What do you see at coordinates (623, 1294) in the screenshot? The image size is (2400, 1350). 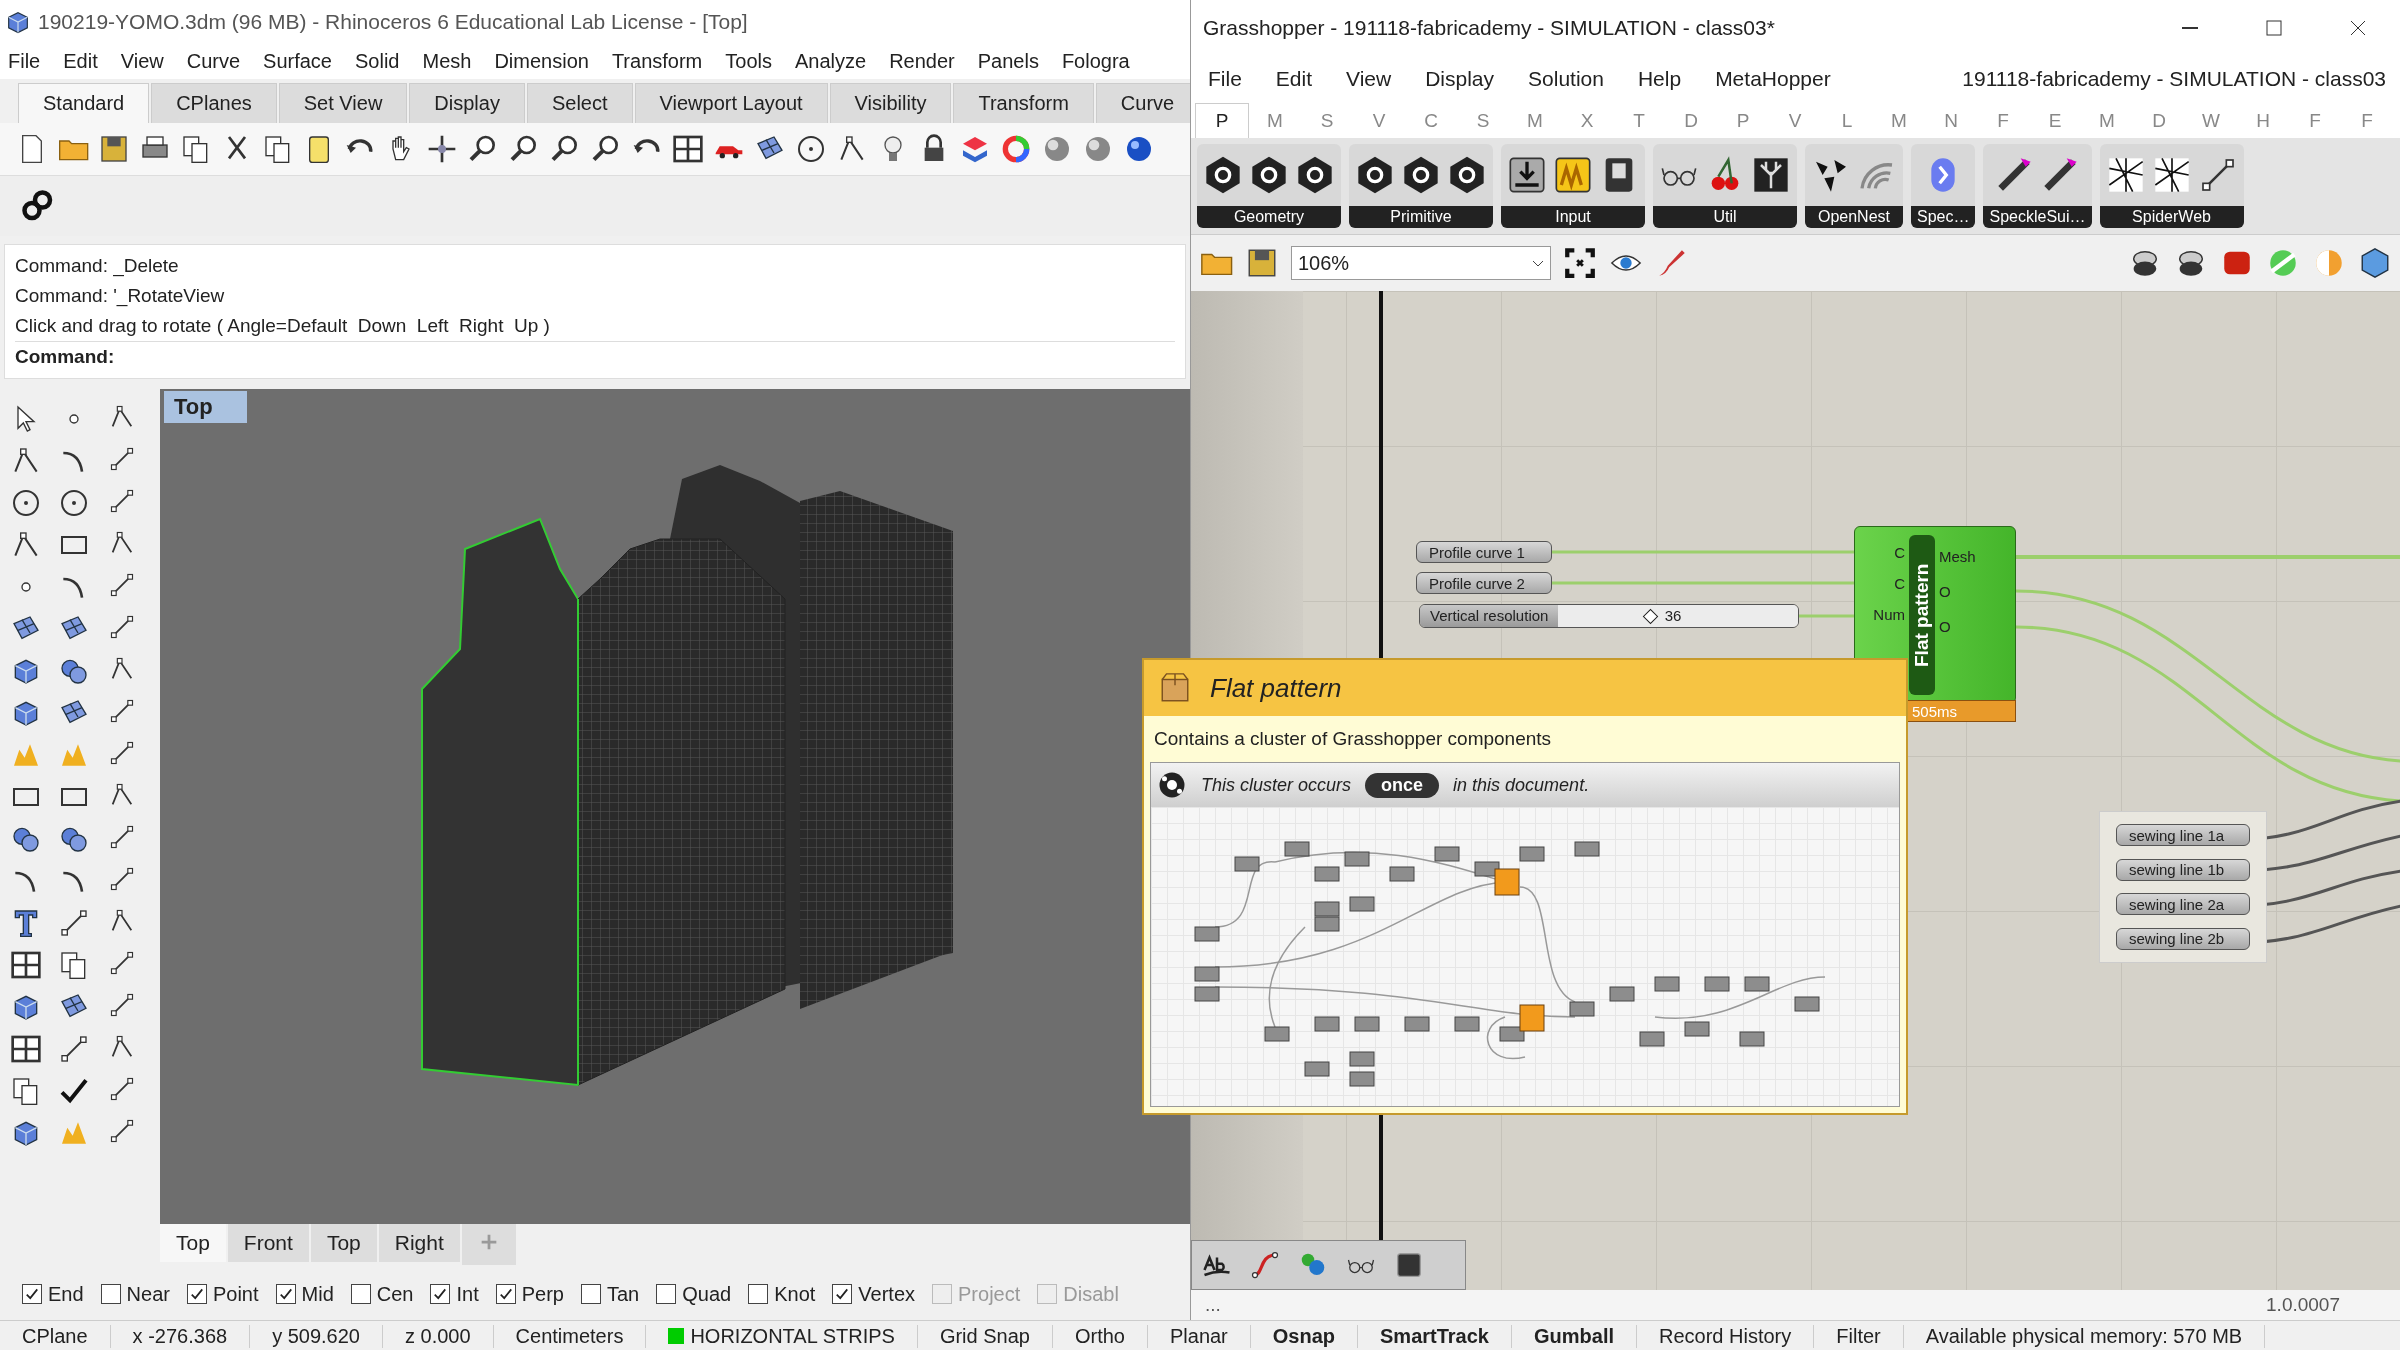 I see `osnap-label: Tan` at bounding box center [623, 1294].